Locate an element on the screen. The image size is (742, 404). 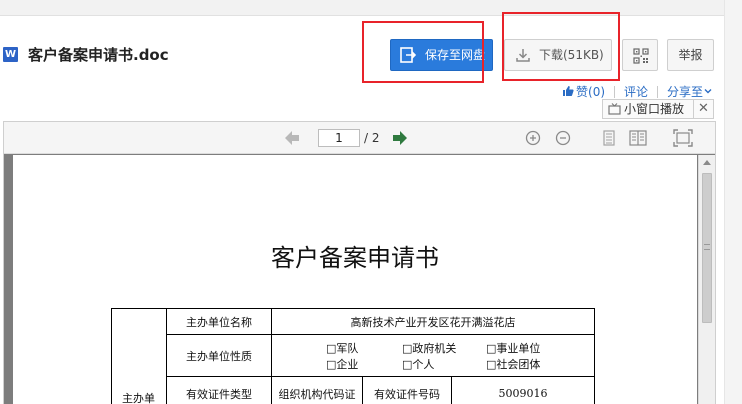
save-to-cloud-button: 保存至网盘 is located at coordinates (441, 55).